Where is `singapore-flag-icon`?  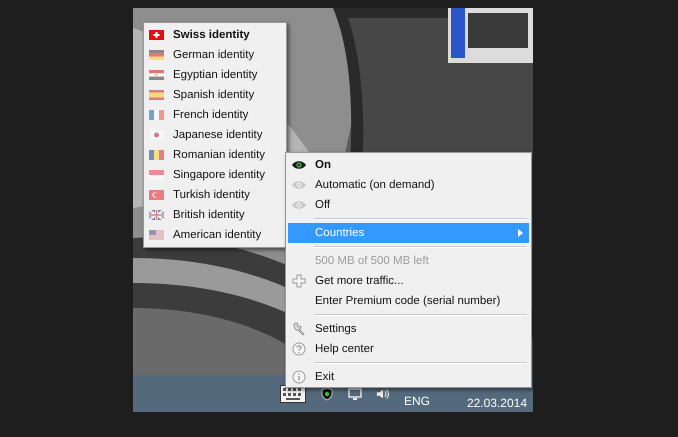
singapore-flag-icon is located at coordinates (156, 175).